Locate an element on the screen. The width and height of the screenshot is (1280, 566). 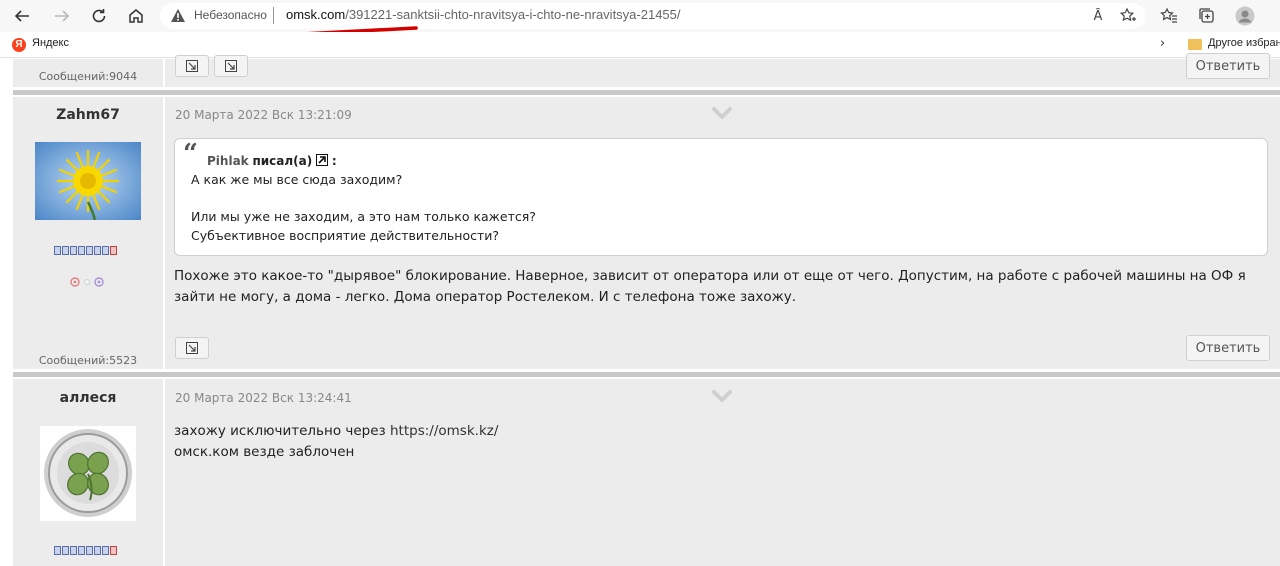
forward-button is located at coordinates (62, 16).